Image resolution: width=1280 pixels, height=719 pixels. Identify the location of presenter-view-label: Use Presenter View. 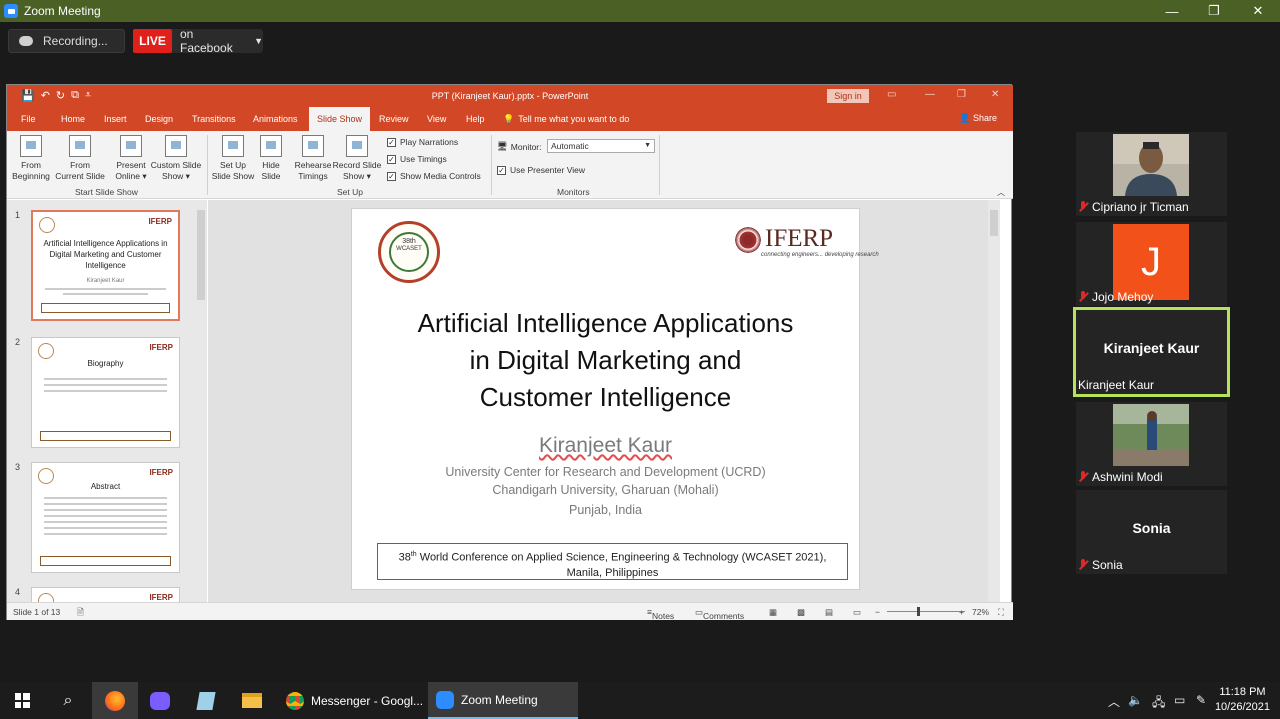
(547, 170).